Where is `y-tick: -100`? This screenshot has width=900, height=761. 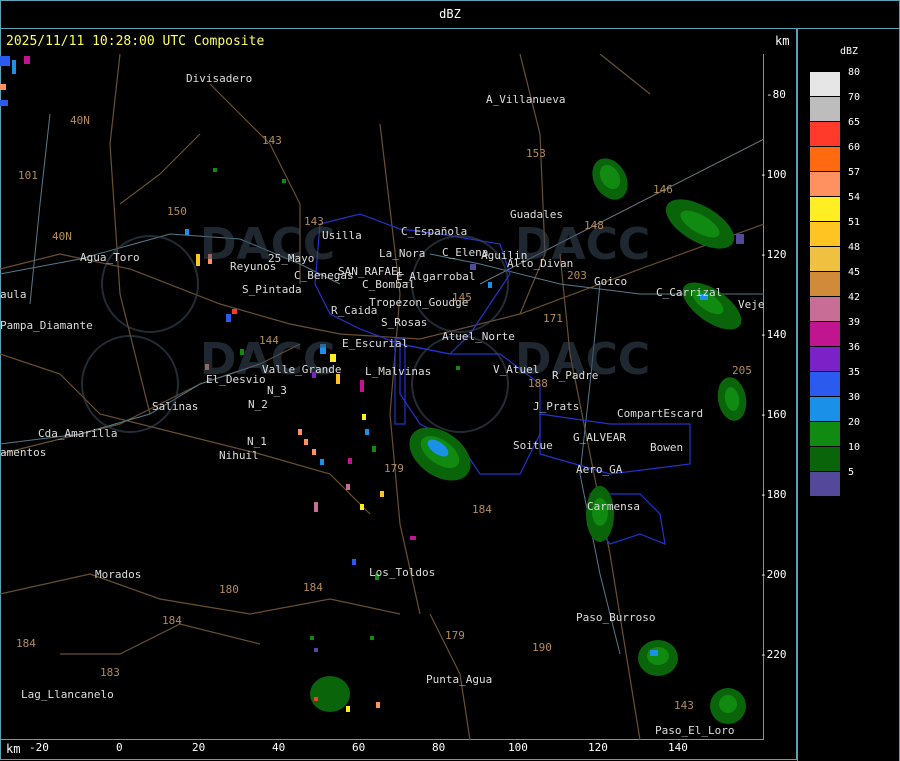
y-tick: -100 is located at coordinates (773, 174).